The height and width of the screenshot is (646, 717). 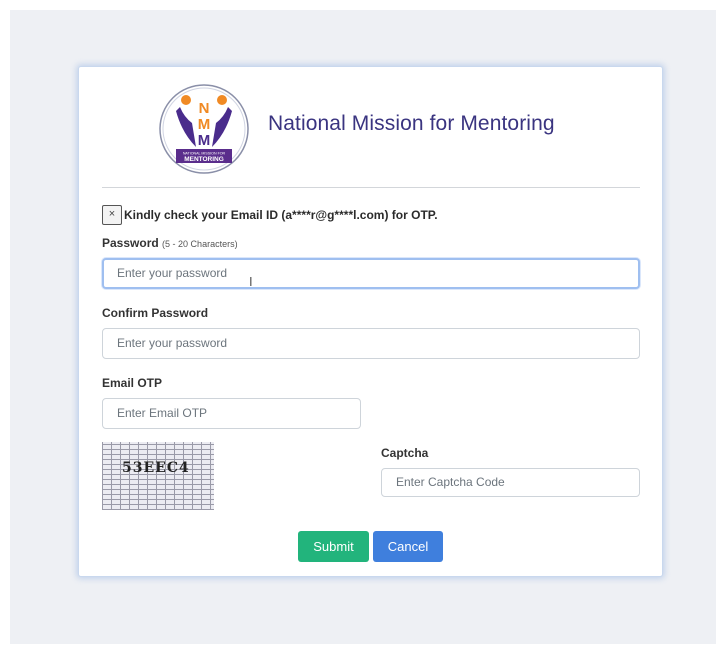 What do you see at coordinates (371, 187) in the screenshot?
I see `header-divider` at bounding box center [371, 187].